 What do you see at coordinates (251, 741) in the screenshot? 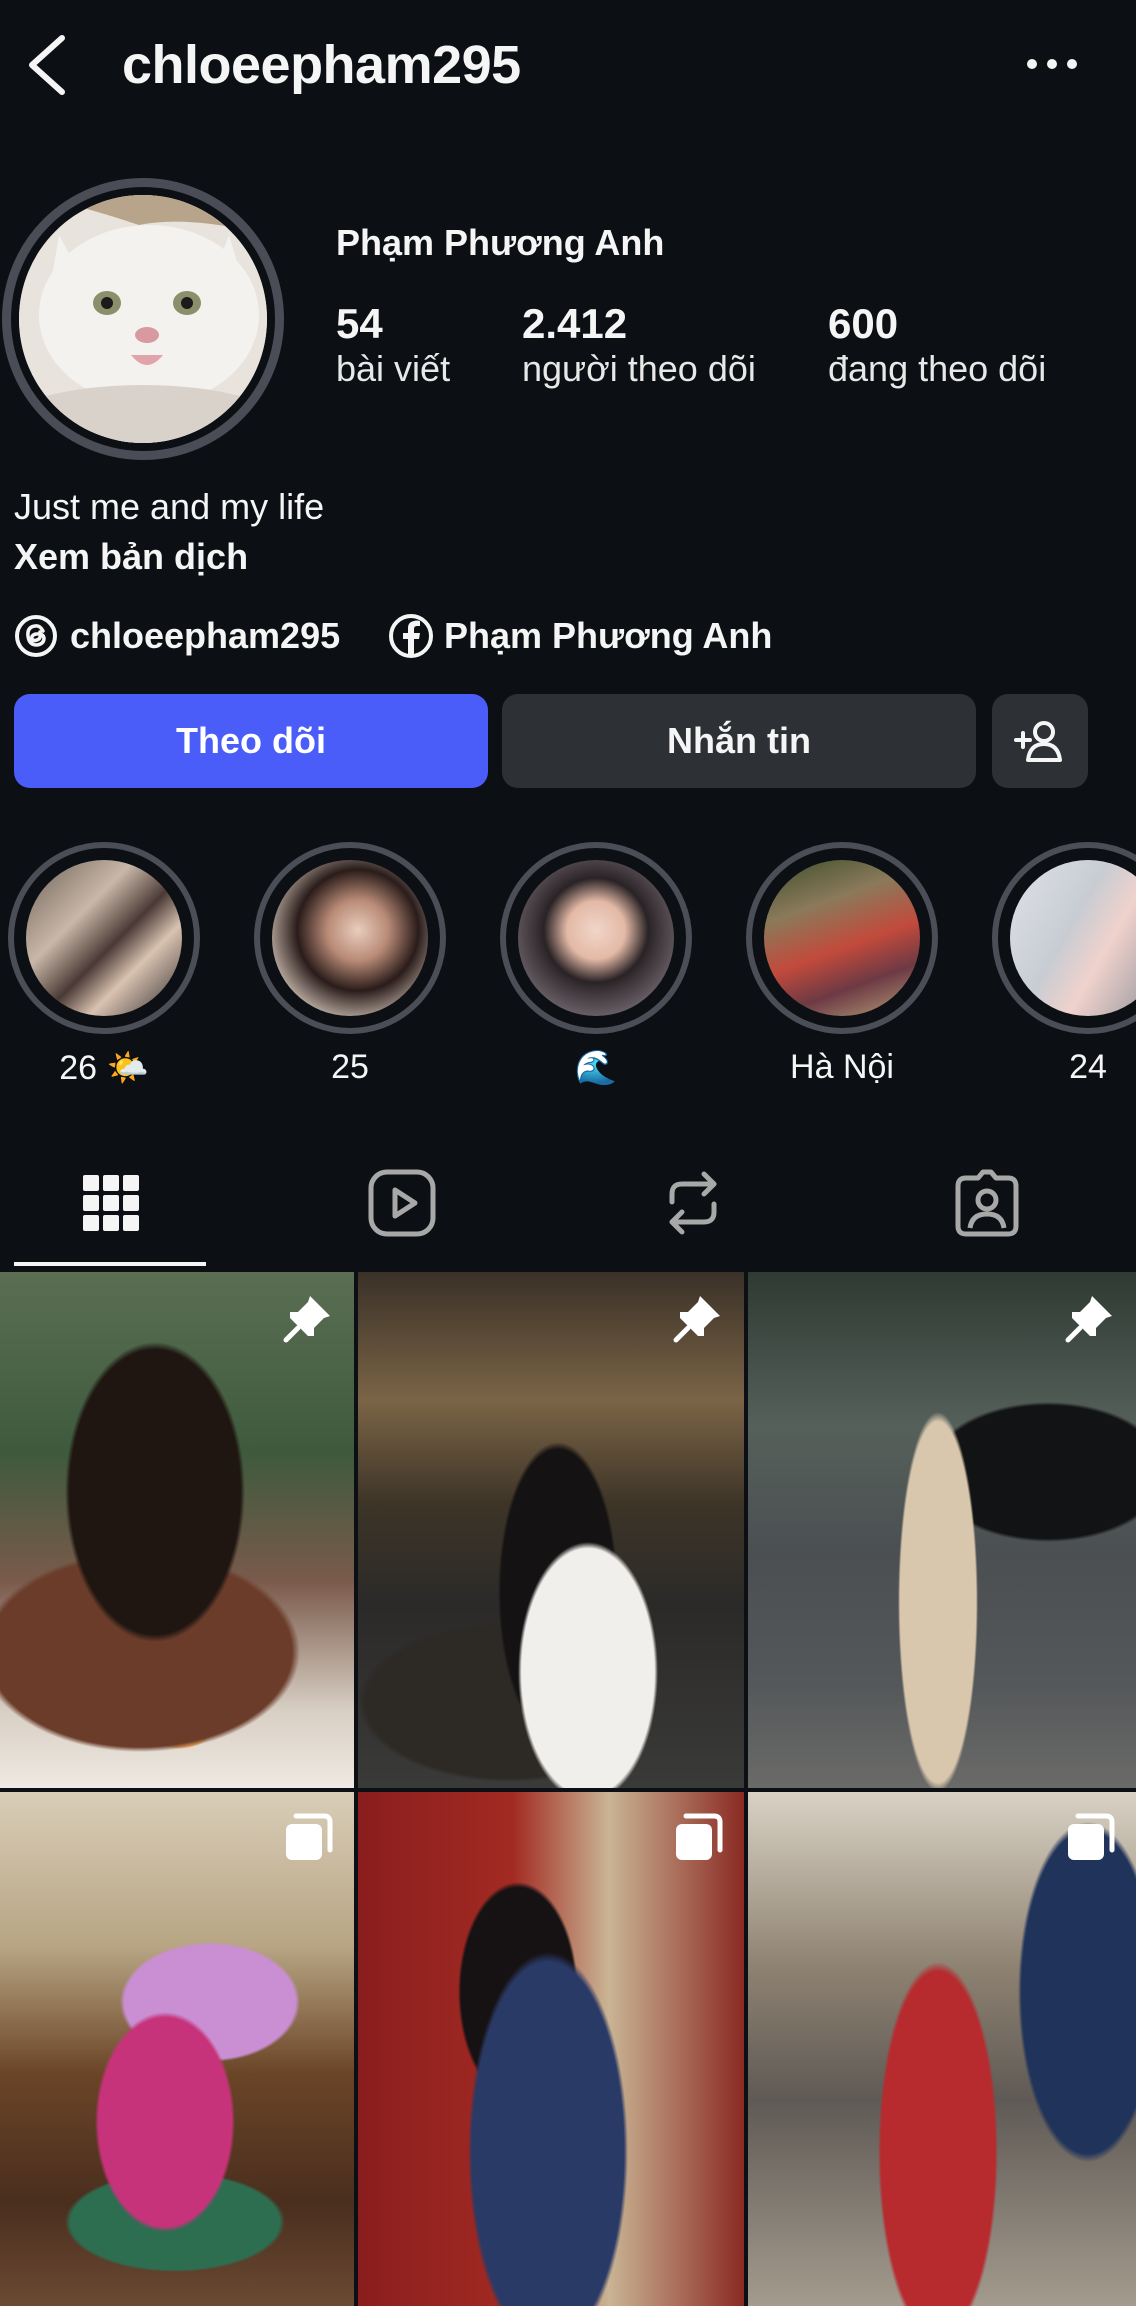
I see `follow-button: Theo dõi` at bounding box center [251, 741].